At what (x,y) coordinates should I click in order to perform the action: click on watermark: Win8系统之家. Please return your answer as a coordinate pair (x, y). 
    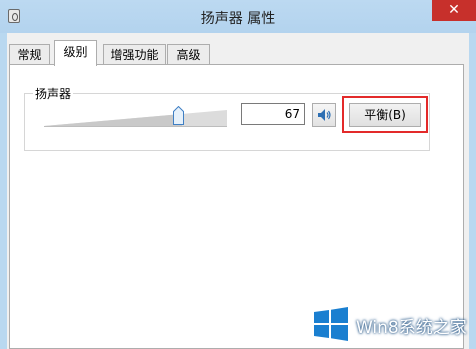
    Looking at the image, I should click on (392, 324).